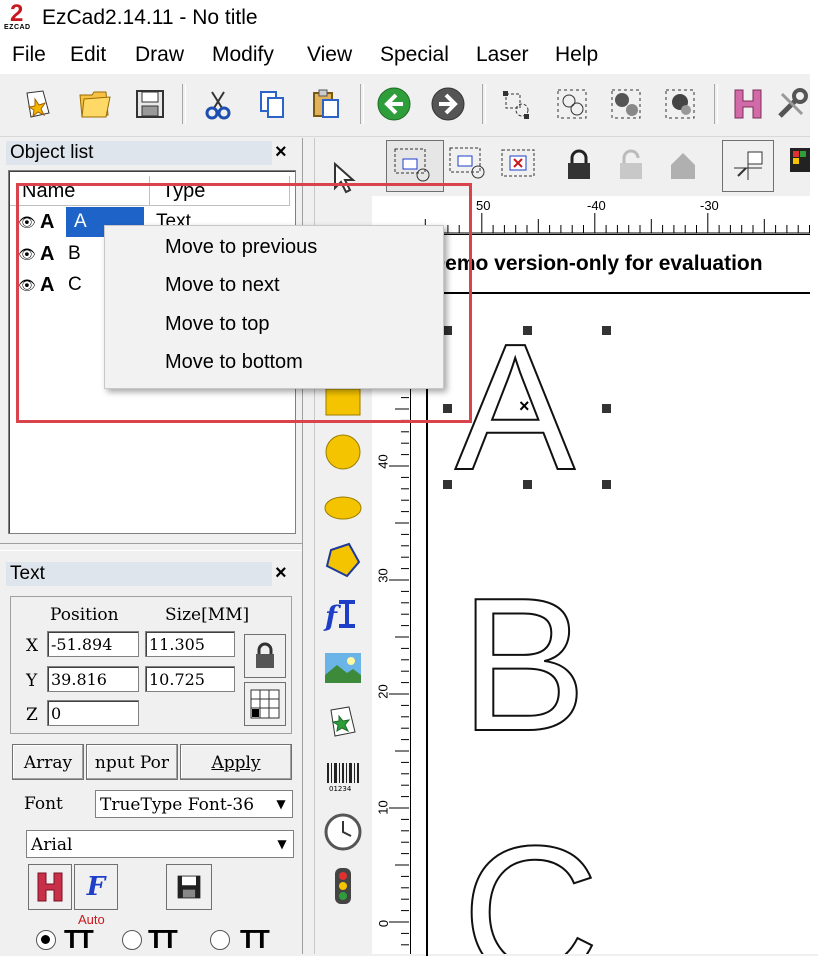  Describe the element at coordinates (343, 452) in the screenshot. I see `circle-icon` at that location.